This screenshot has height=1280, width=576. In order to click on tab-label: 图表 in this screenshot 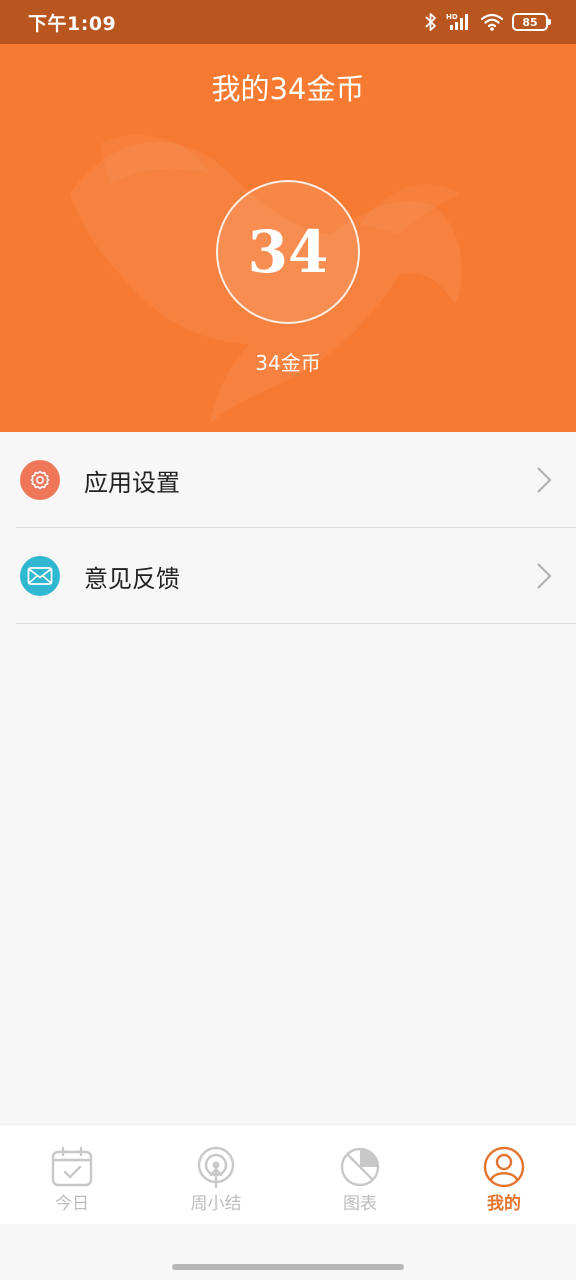, I will do `click(360, 1204)`.